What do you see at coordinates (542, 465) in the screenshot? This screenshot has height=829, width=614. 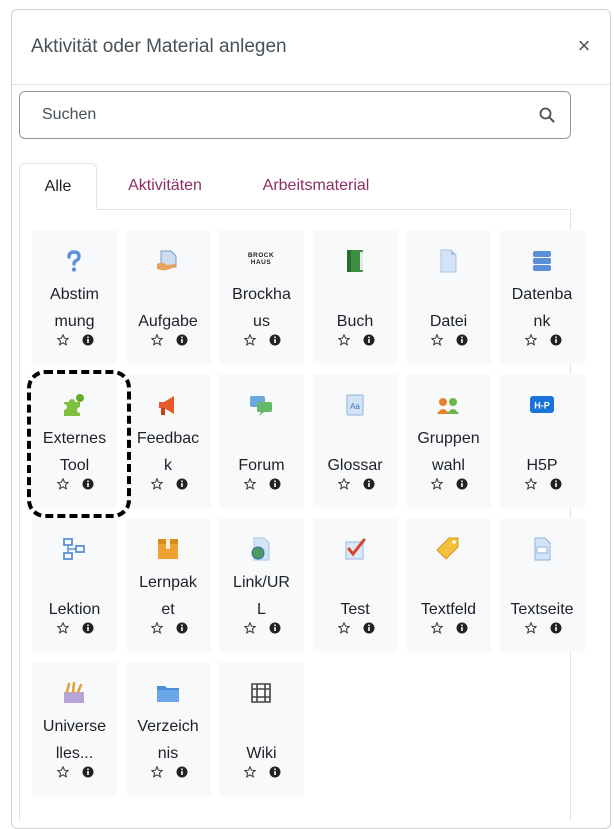 I see `module-label-line2: H5P` at bounding box center [542, 465].